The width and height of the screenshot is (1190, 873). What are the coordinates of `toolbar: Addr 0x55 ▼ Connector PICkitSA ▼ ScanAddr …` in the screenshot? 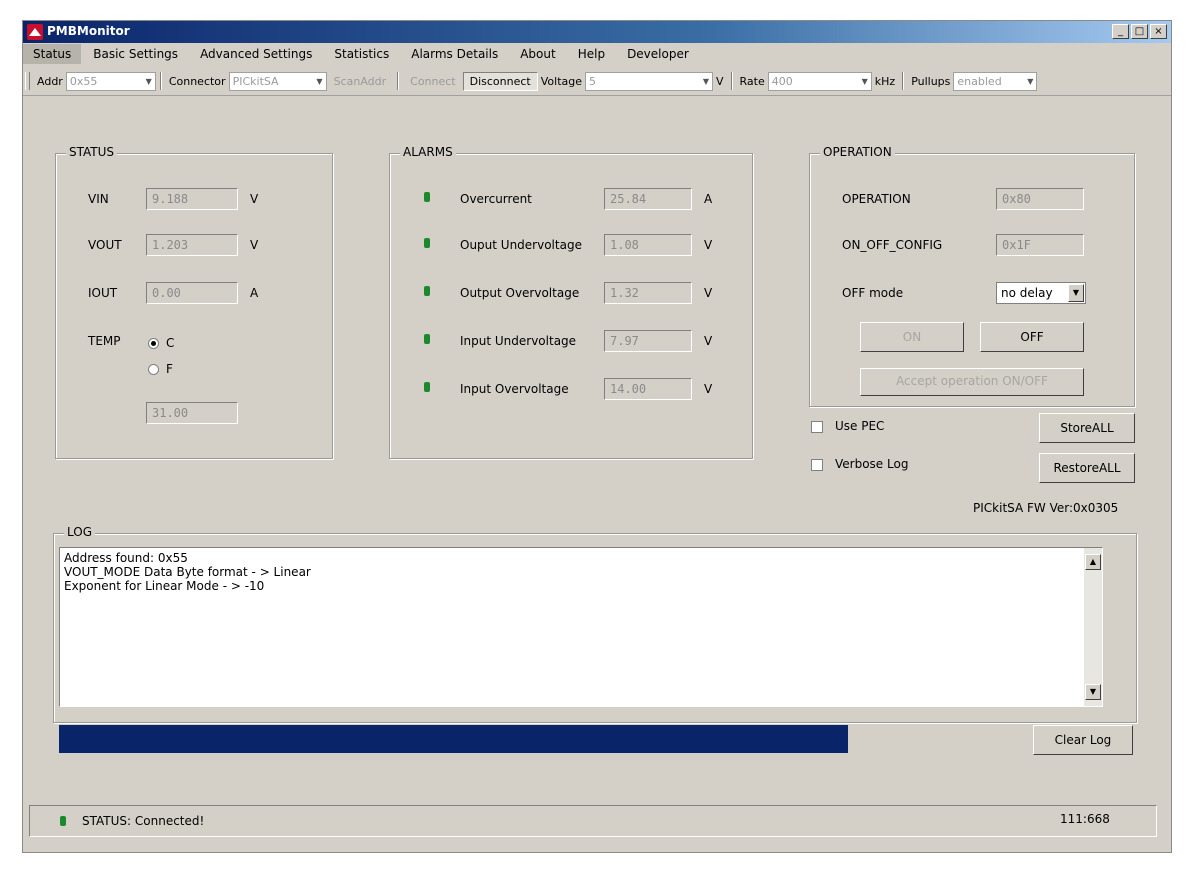 It's located at (597, 81).